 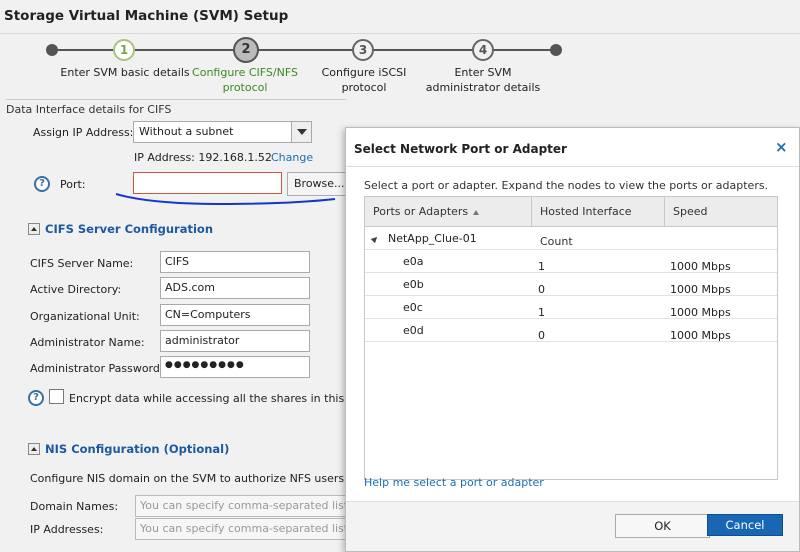 I want to click on administrator-password-field: ●●●●●●●●●, so click(x=235, y=367).